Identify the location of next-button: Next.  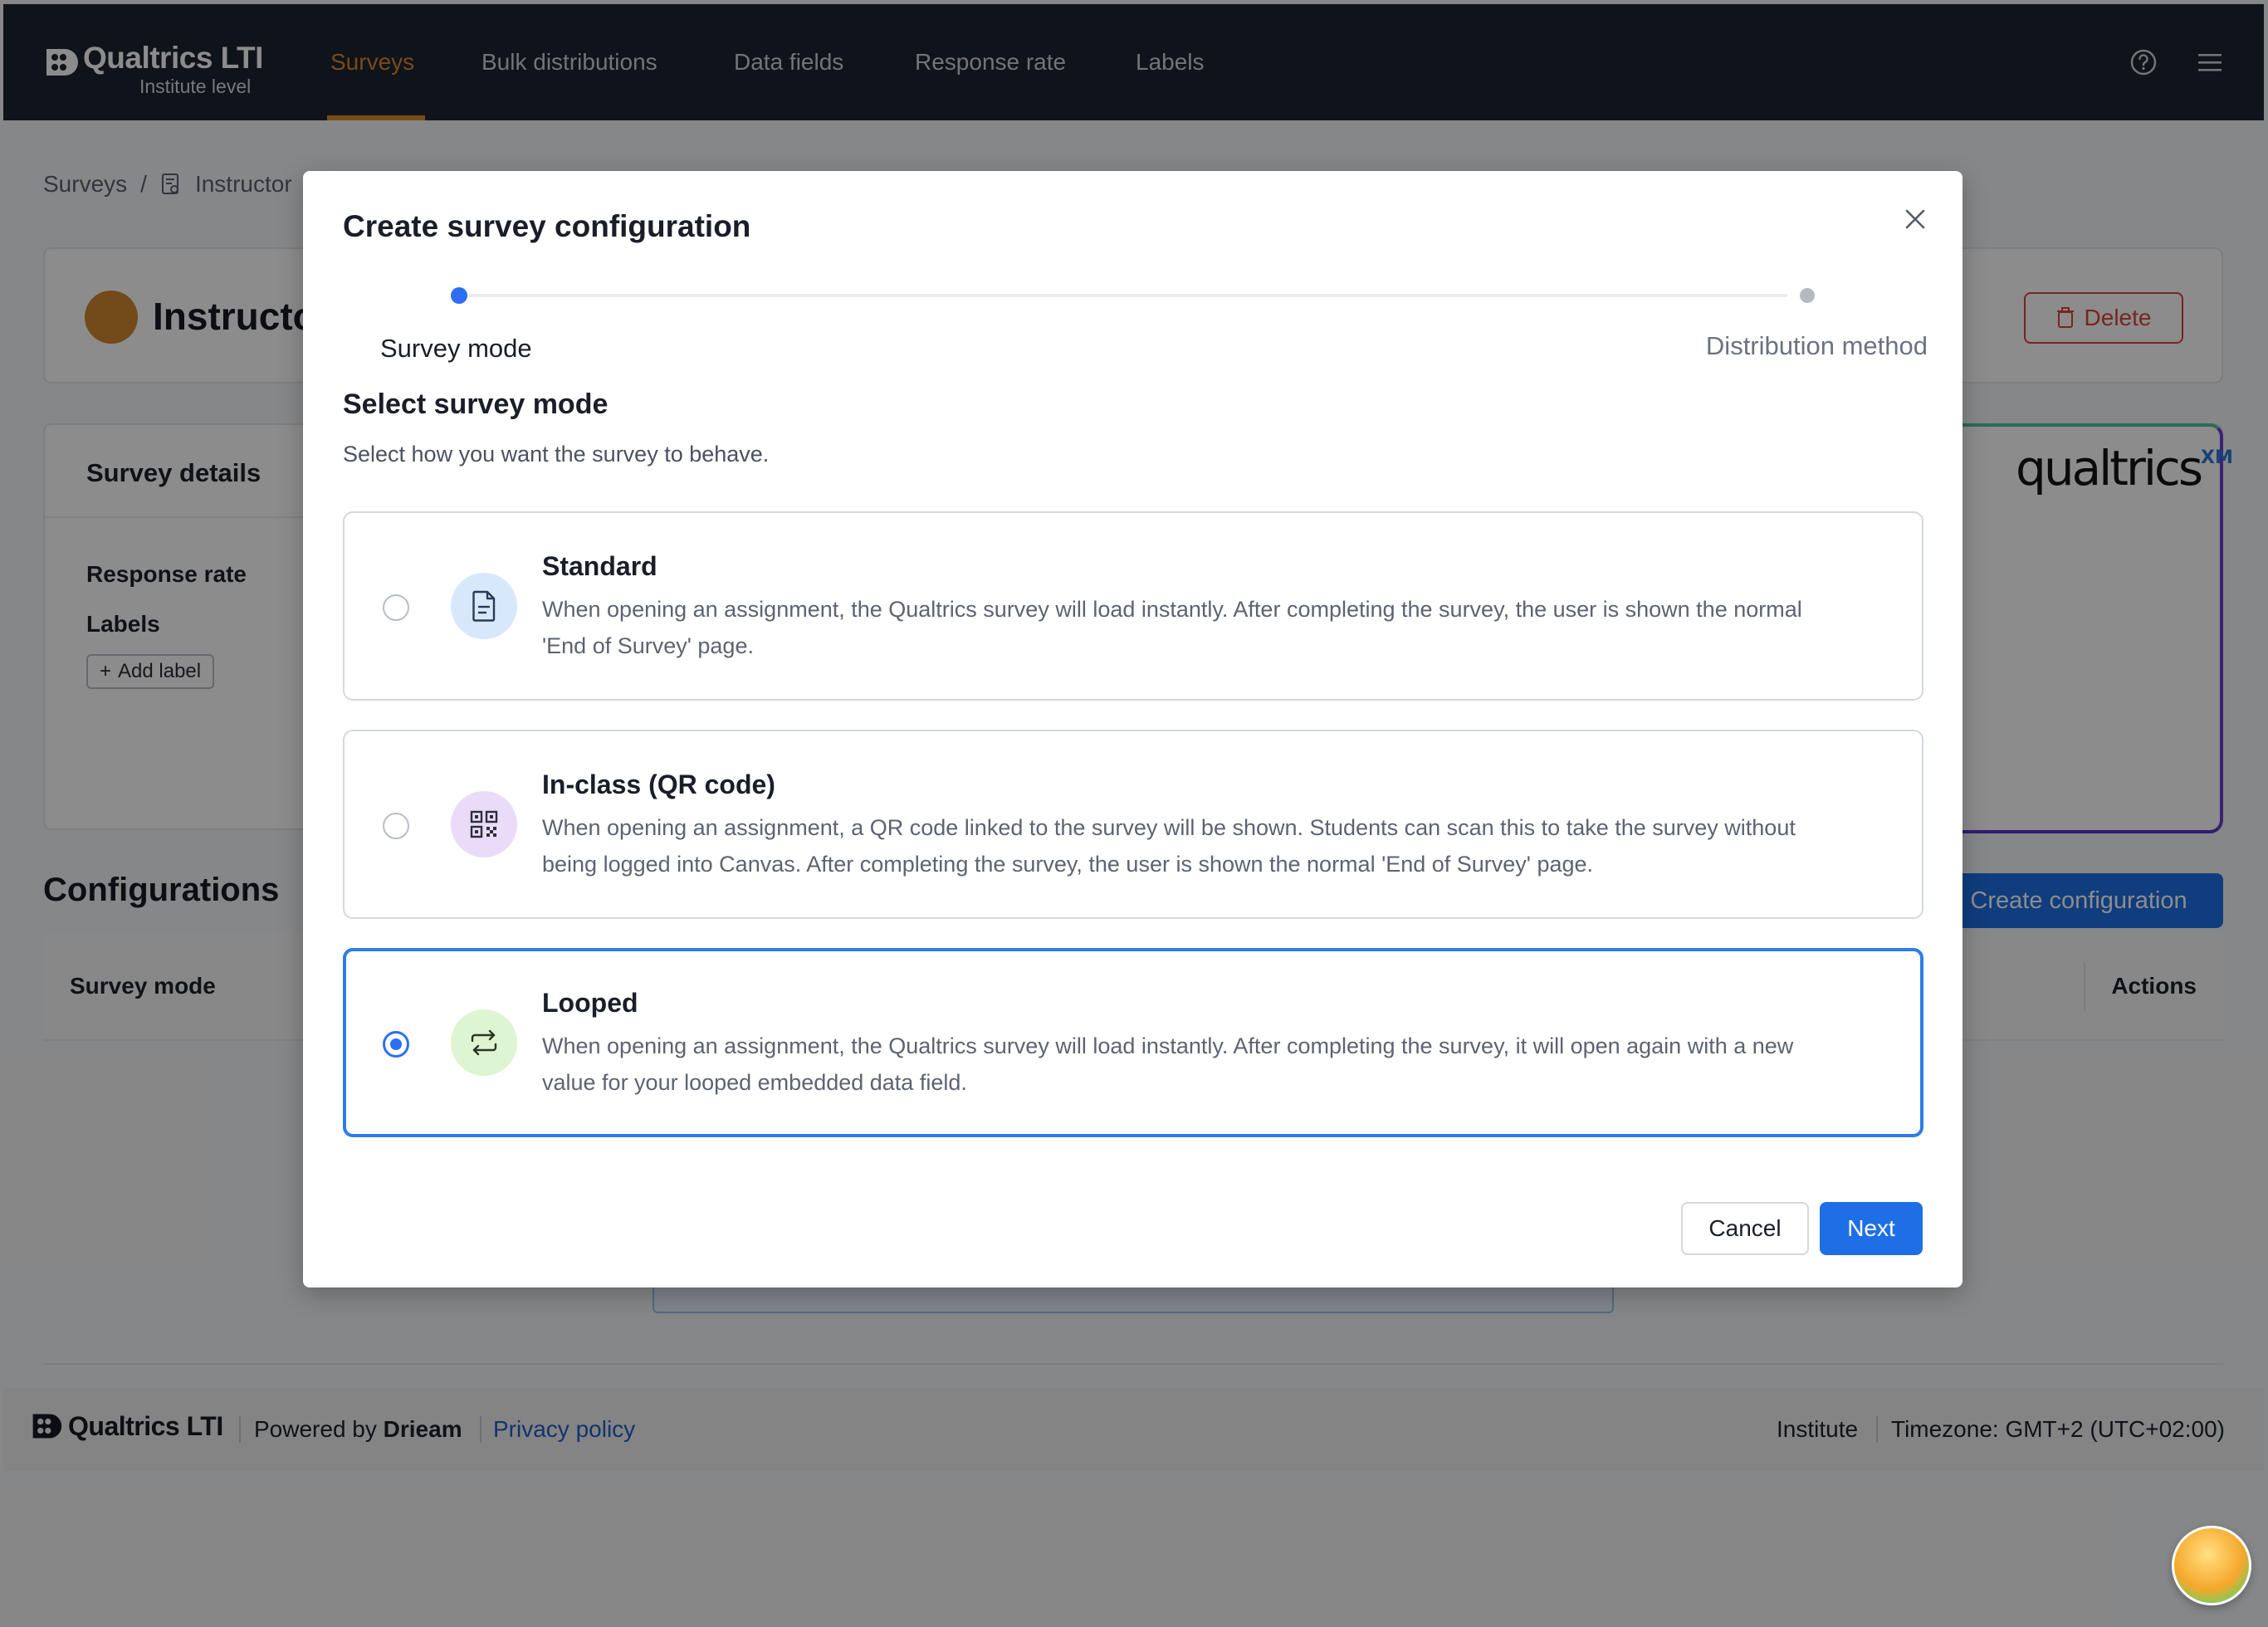
(1871, 1228).